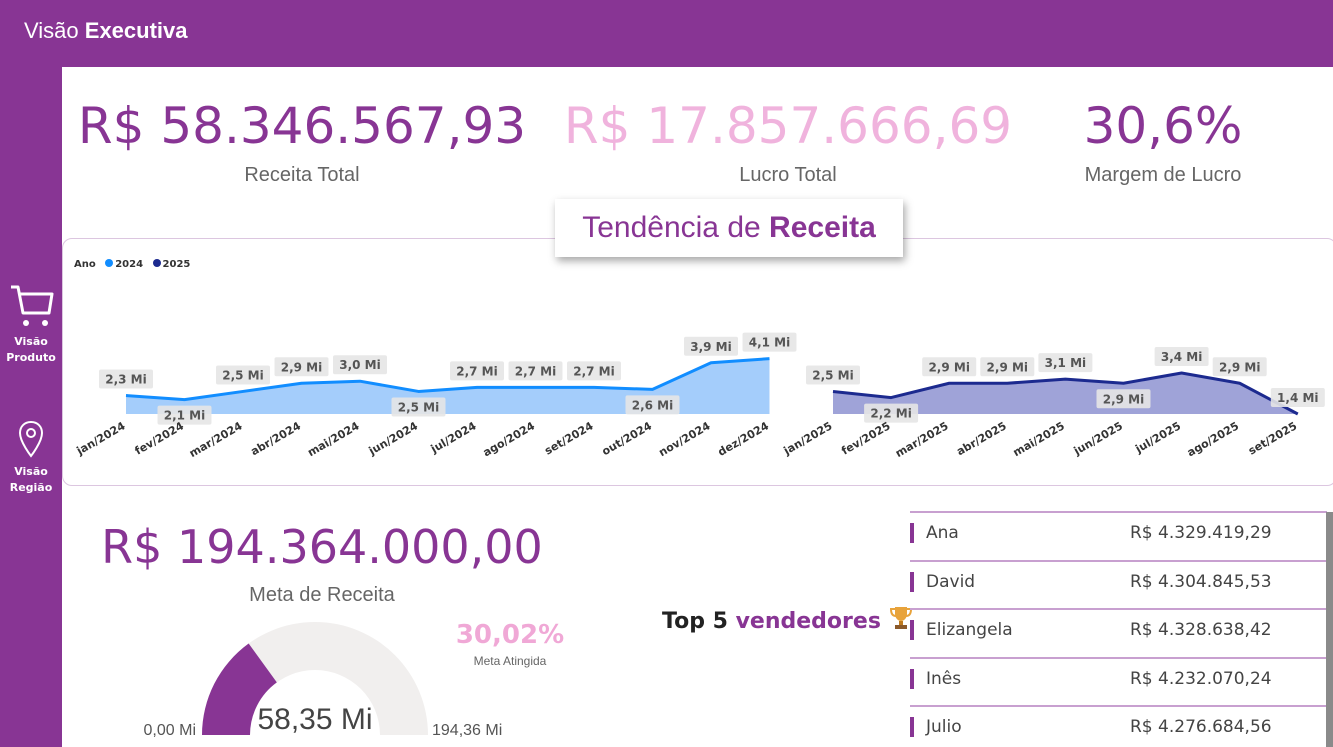  What do you see at coordinates (322, 547) in the screenshot?
I see `meta-receita-value: R$ 194.364.000,00` at bounding box center [322, 547].